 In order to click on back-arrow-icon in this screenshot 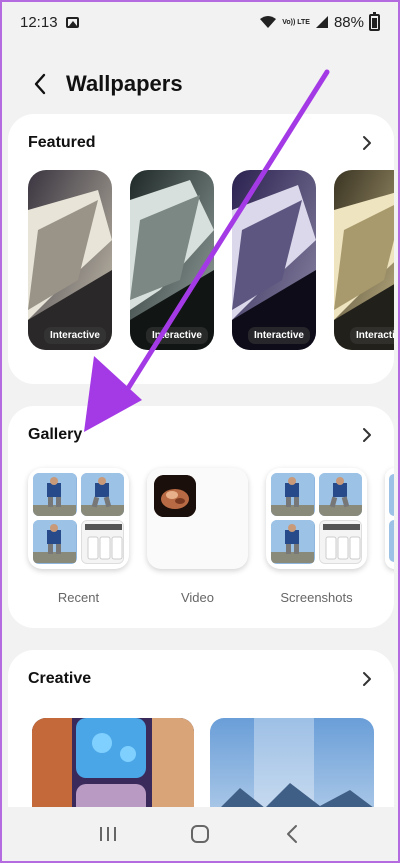, I will do `click(40, 84)`.